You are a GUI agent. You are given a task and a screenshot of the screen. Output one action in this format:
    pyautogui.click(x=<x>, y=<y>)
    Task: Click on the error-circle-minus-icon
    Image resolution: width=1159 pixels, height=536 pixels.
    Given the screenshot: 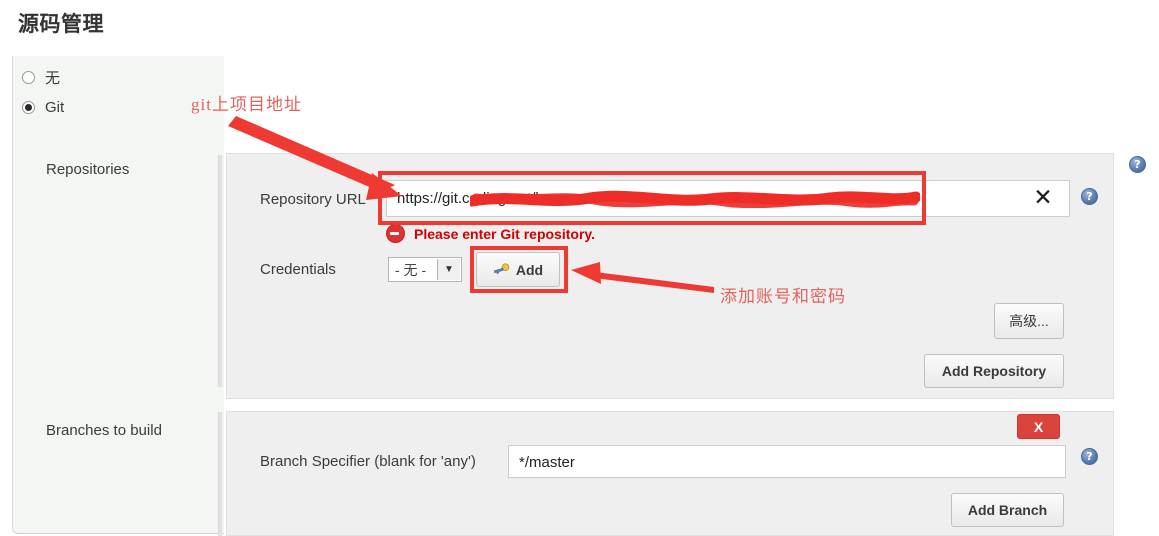 What is the action you would take?
    pyautogui.click(x=395, y=233)
    